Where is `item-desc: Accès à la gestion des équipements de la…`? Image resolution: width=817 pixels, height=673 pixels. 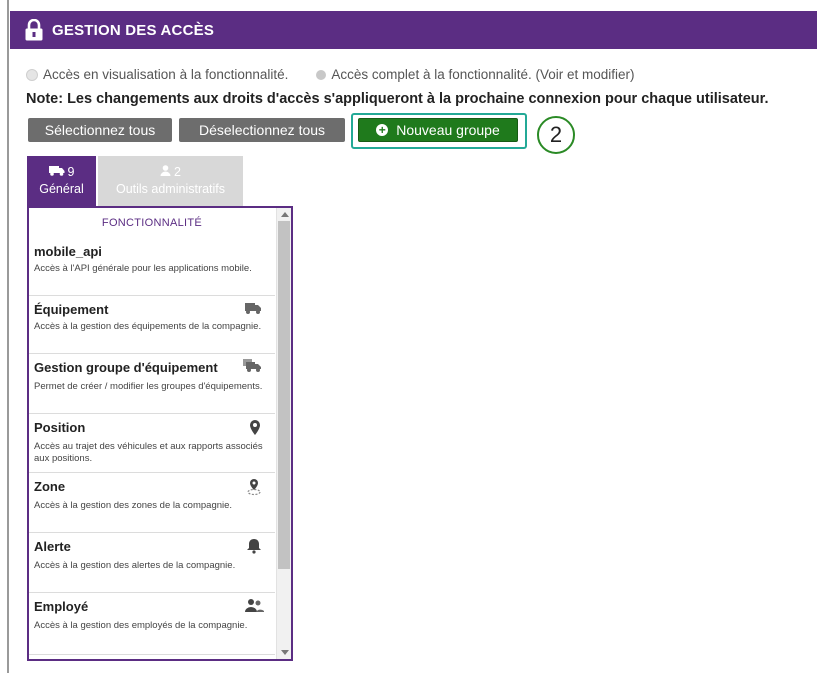
item-desc: Accès à la gestion des équipements de la… is located at coordinates (148, 326).